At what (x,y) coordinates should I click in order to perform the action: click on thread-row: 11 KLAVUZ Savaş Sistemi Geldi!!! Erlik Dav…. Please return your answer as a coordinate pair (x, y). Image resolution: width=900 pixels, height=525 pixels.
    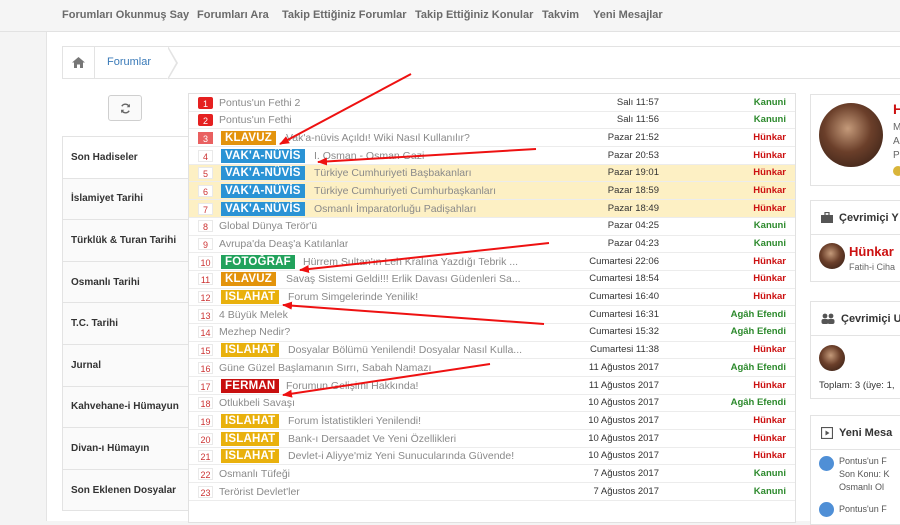
    Looking at the image, I should click on (492, 280).